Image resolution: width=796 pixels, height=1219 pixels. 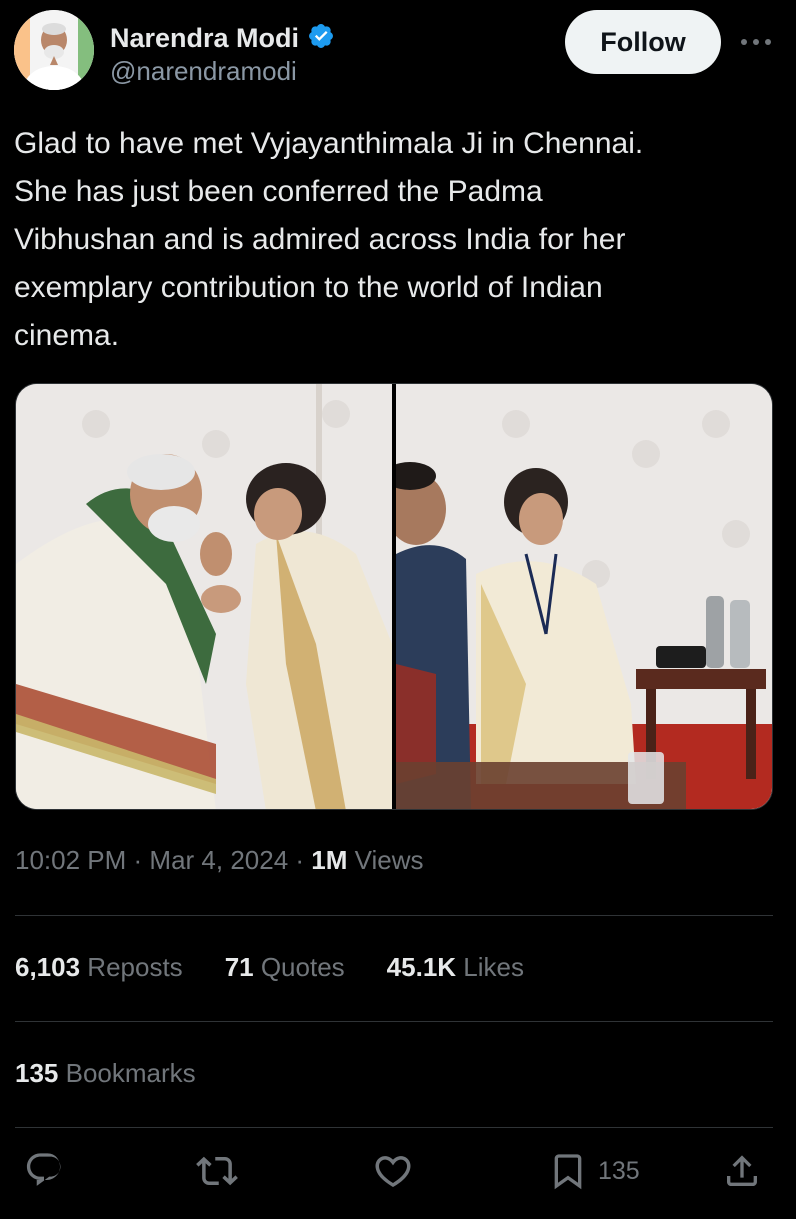 I want to click on likes-count: 45.1K, so click(x=421, y=967).